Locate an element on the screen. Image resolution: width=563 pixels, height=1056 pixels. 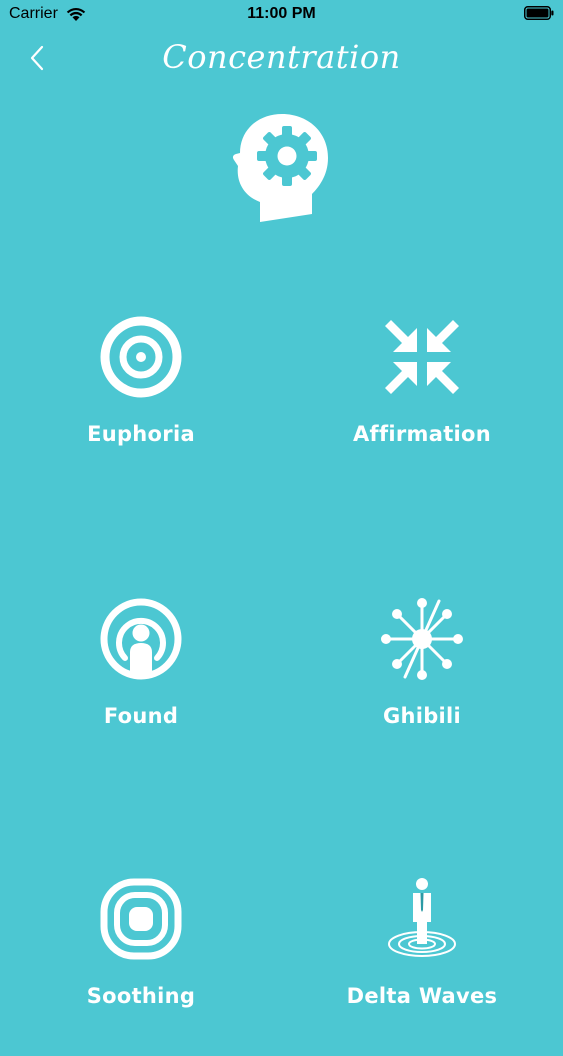
tile-label: Found is located at coordinates (141, 716).